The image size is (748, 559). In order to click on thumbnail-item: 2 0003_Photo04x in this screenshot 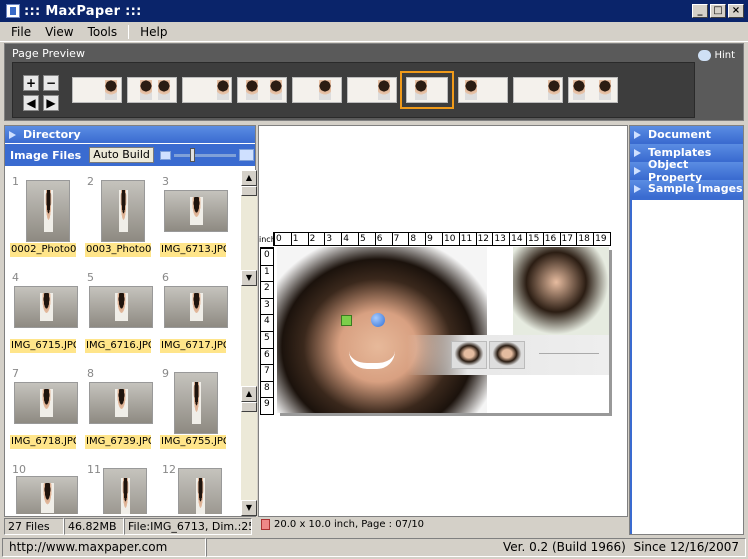, I will do `click(120, 215)`.